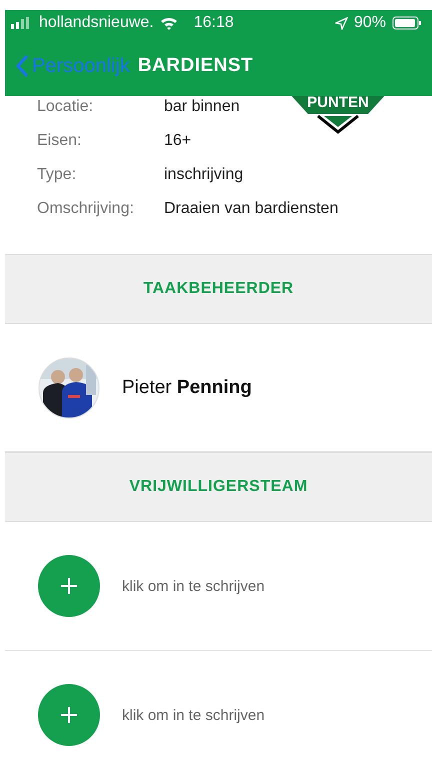 This screenshot has width=432, height=767. I want to click on page-title: BARDIENST, so click(196, 66).